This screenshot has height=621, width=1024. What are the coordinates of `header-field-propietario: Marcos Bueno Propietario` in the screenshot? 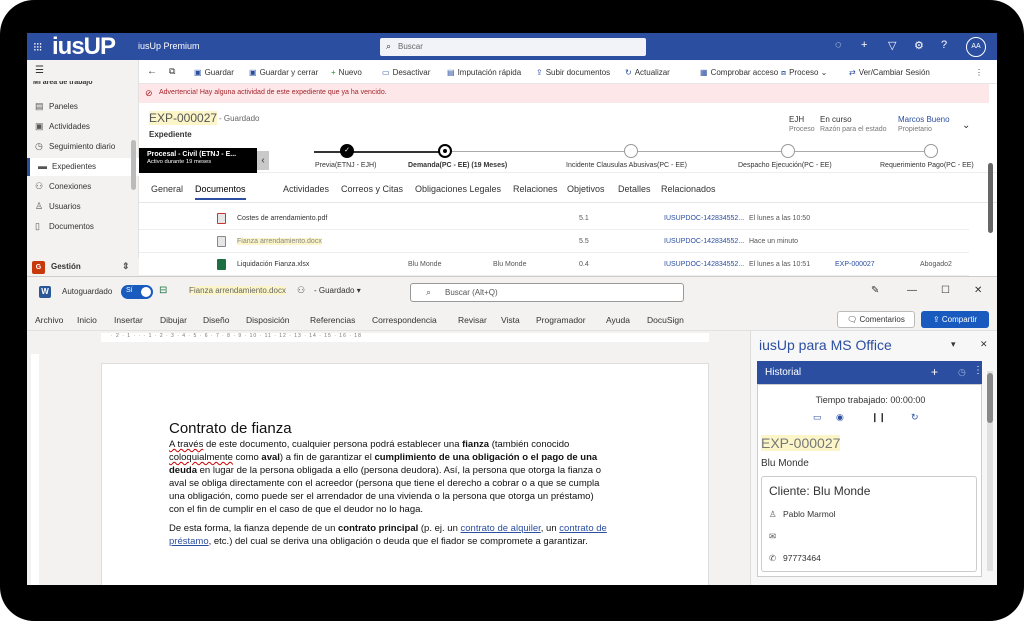 It's located at (924, 124).